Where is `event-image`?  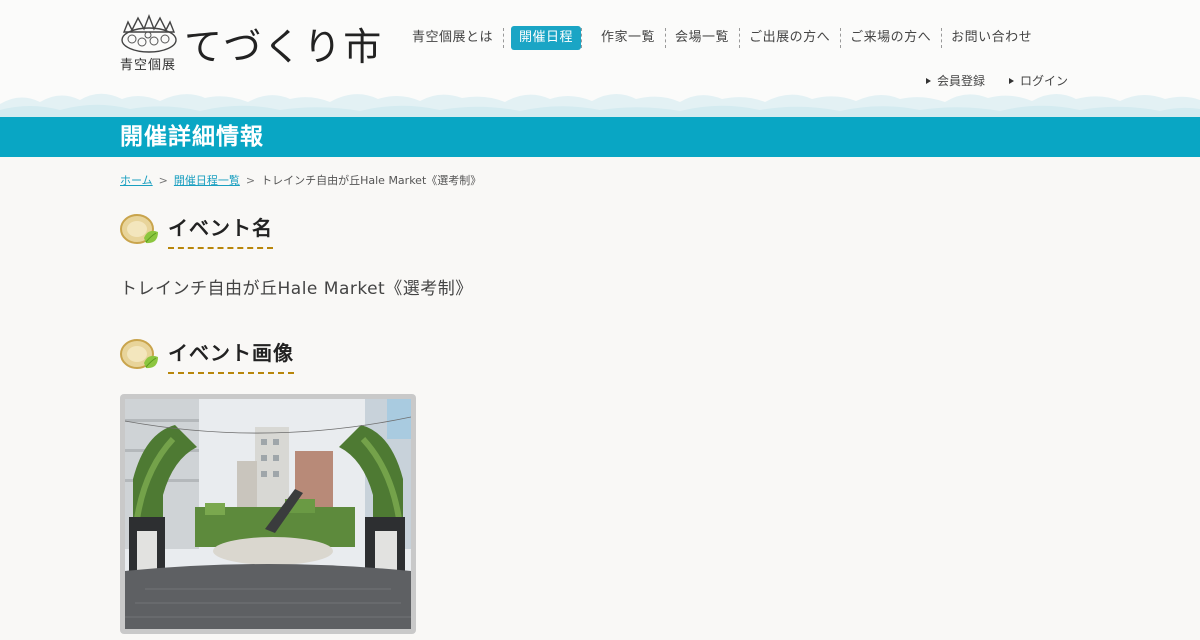 event-image is located at coordinates (268, 514).